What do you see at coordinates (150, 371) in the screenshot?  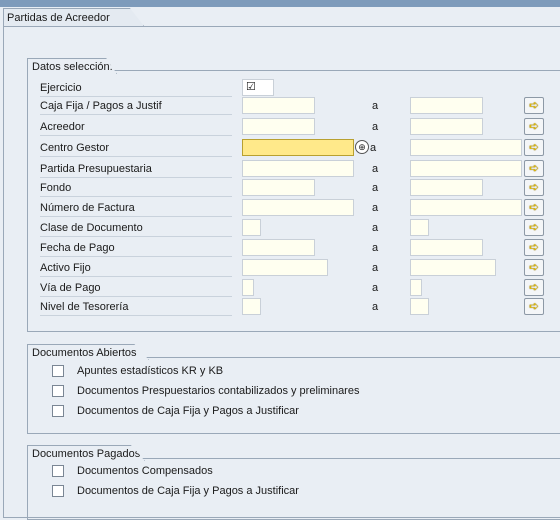 I see `apuntes-label: Apuntes estadísticos KR y KB` at bounding box center [150, 371].